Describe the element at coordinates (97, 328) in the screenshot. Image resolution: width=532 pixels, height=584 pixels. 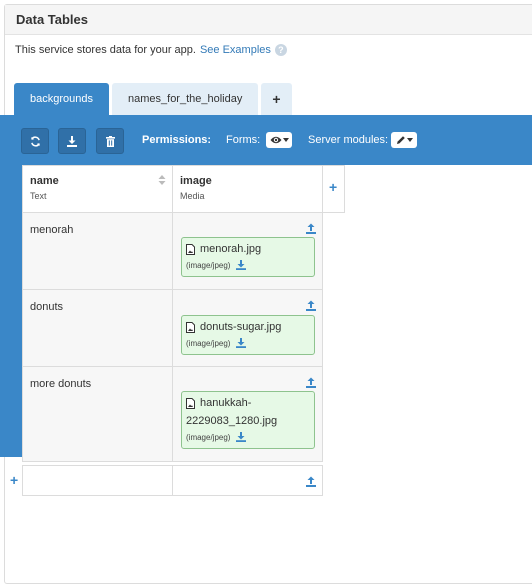
I see `table-row-cell: donuts` at that location.